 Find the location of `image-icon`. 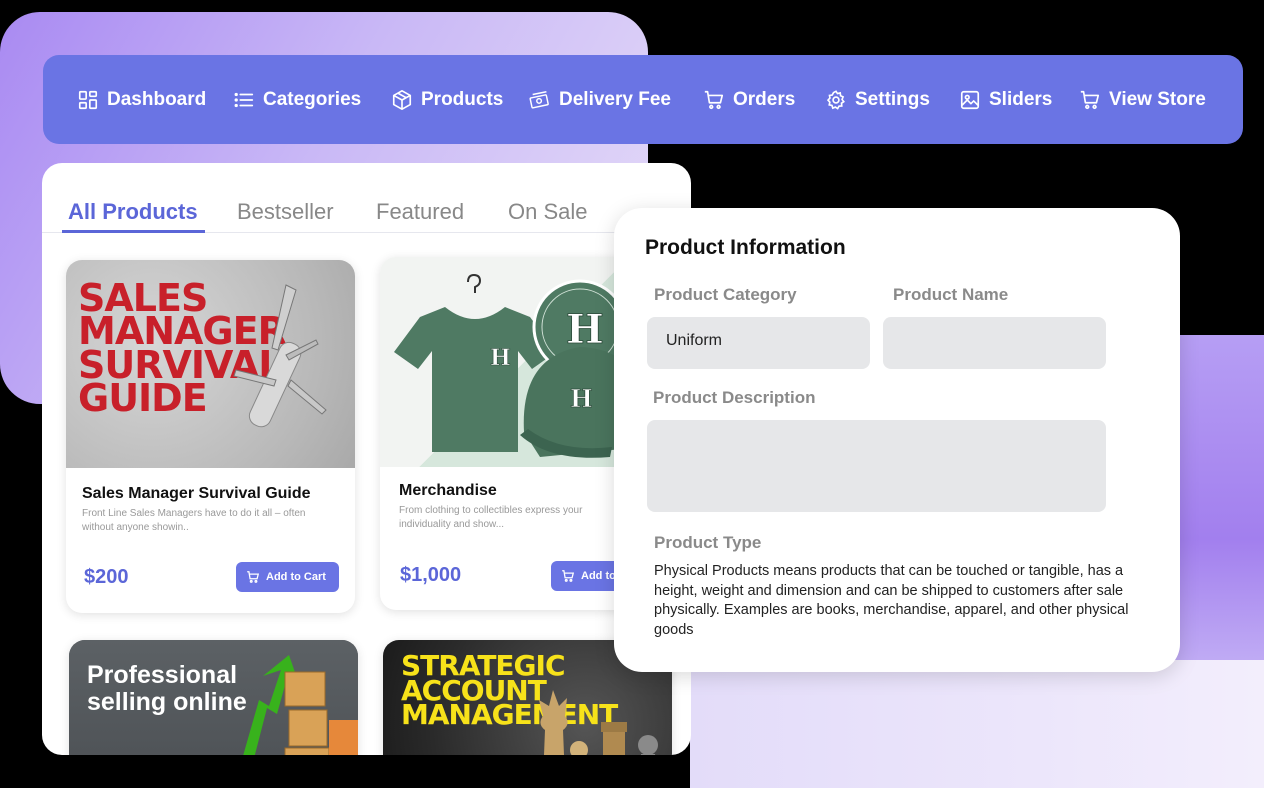

image-icon is located at coordinates (970, 99).